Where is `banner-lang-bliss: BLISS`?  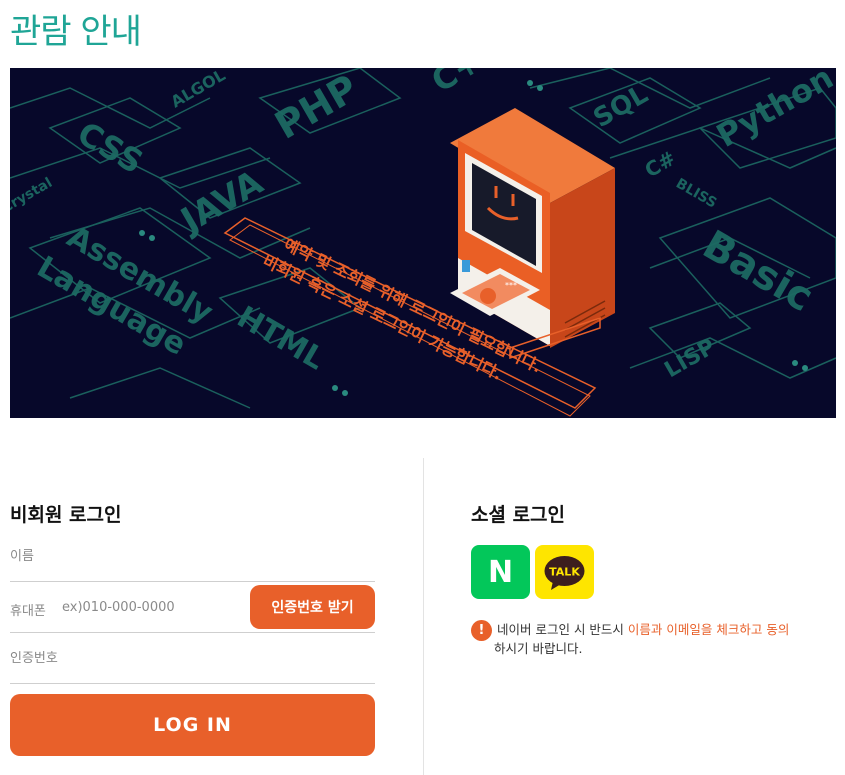
banner-lang-bliss: BLISS is located at coordinates (696, 194).